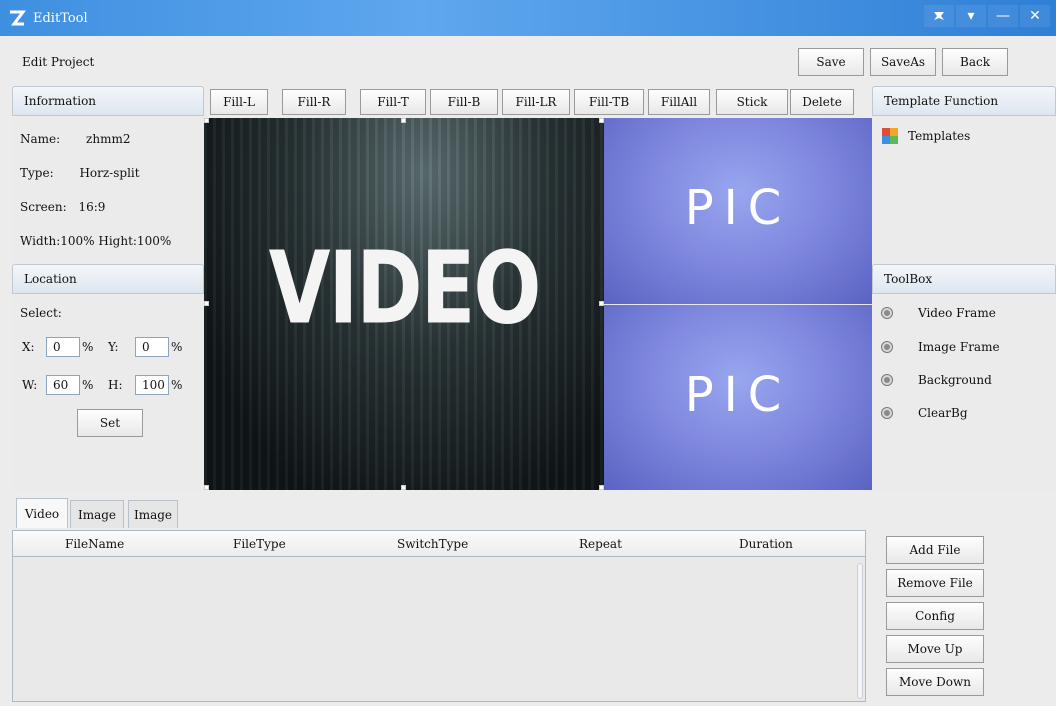 This screenshot has height=706, width=1056. I want to click on y-input: 0, so click(152, 347).